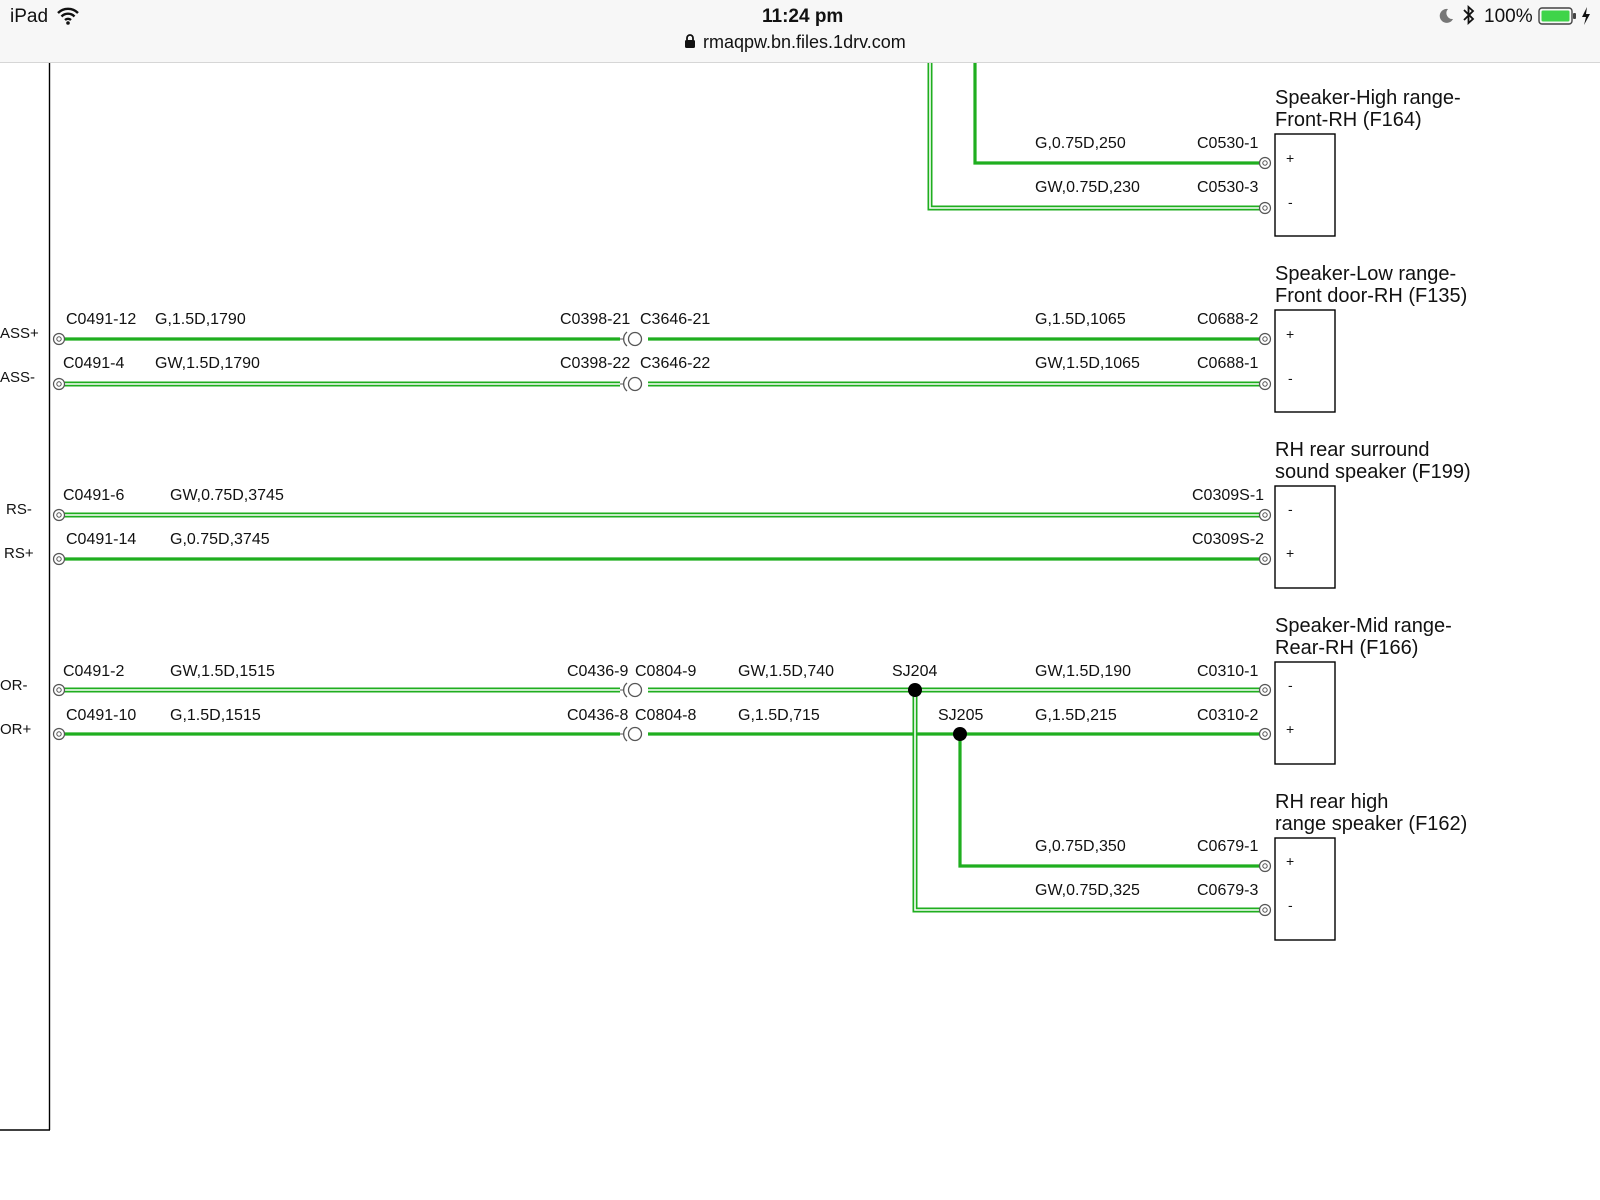  I want to click on speaker-title-f135-line2: Front door-RH (F135), so click(1371, 296).